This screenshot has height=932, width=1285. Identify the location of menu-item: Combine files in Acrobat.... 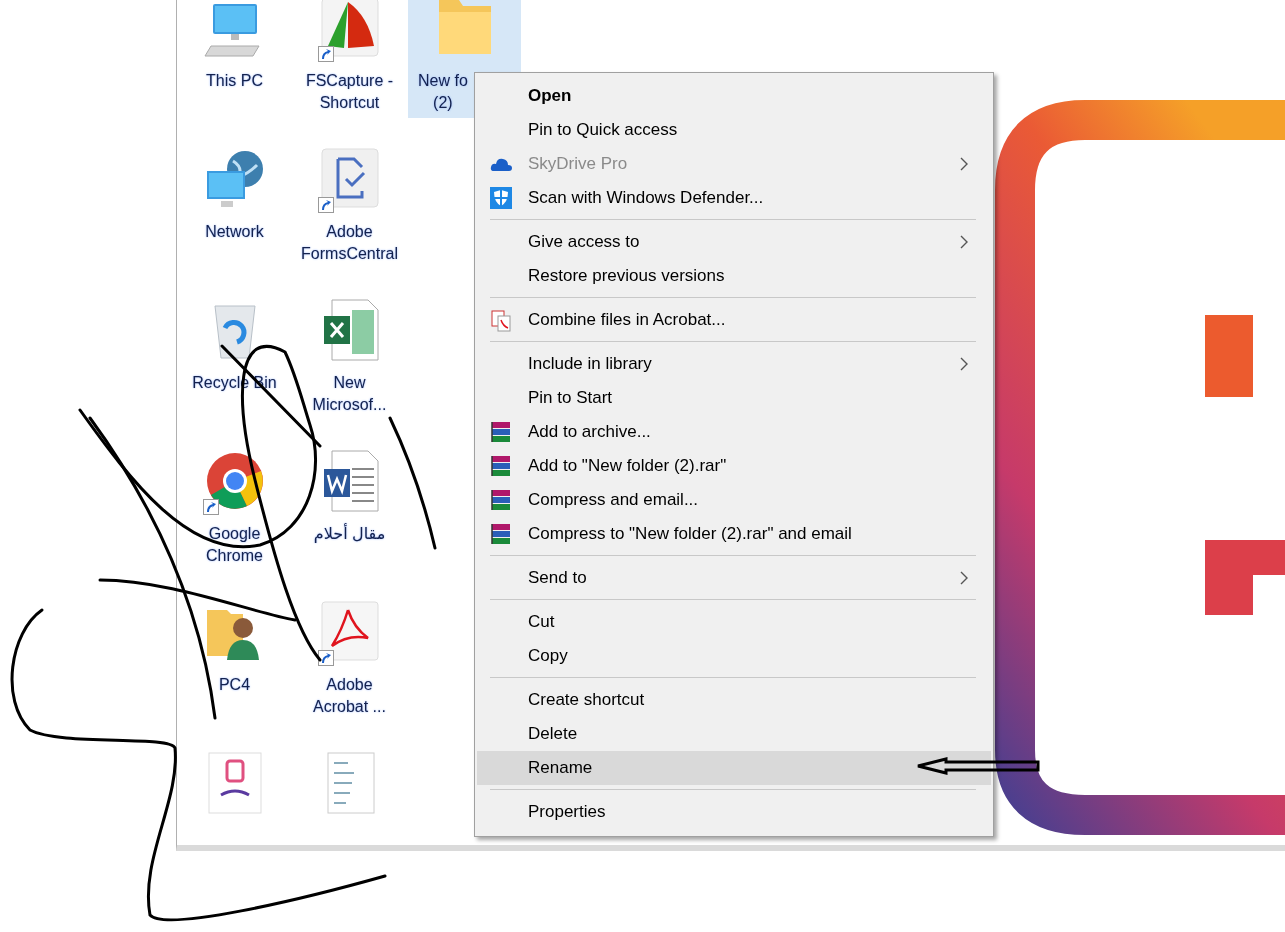
(734, 320).